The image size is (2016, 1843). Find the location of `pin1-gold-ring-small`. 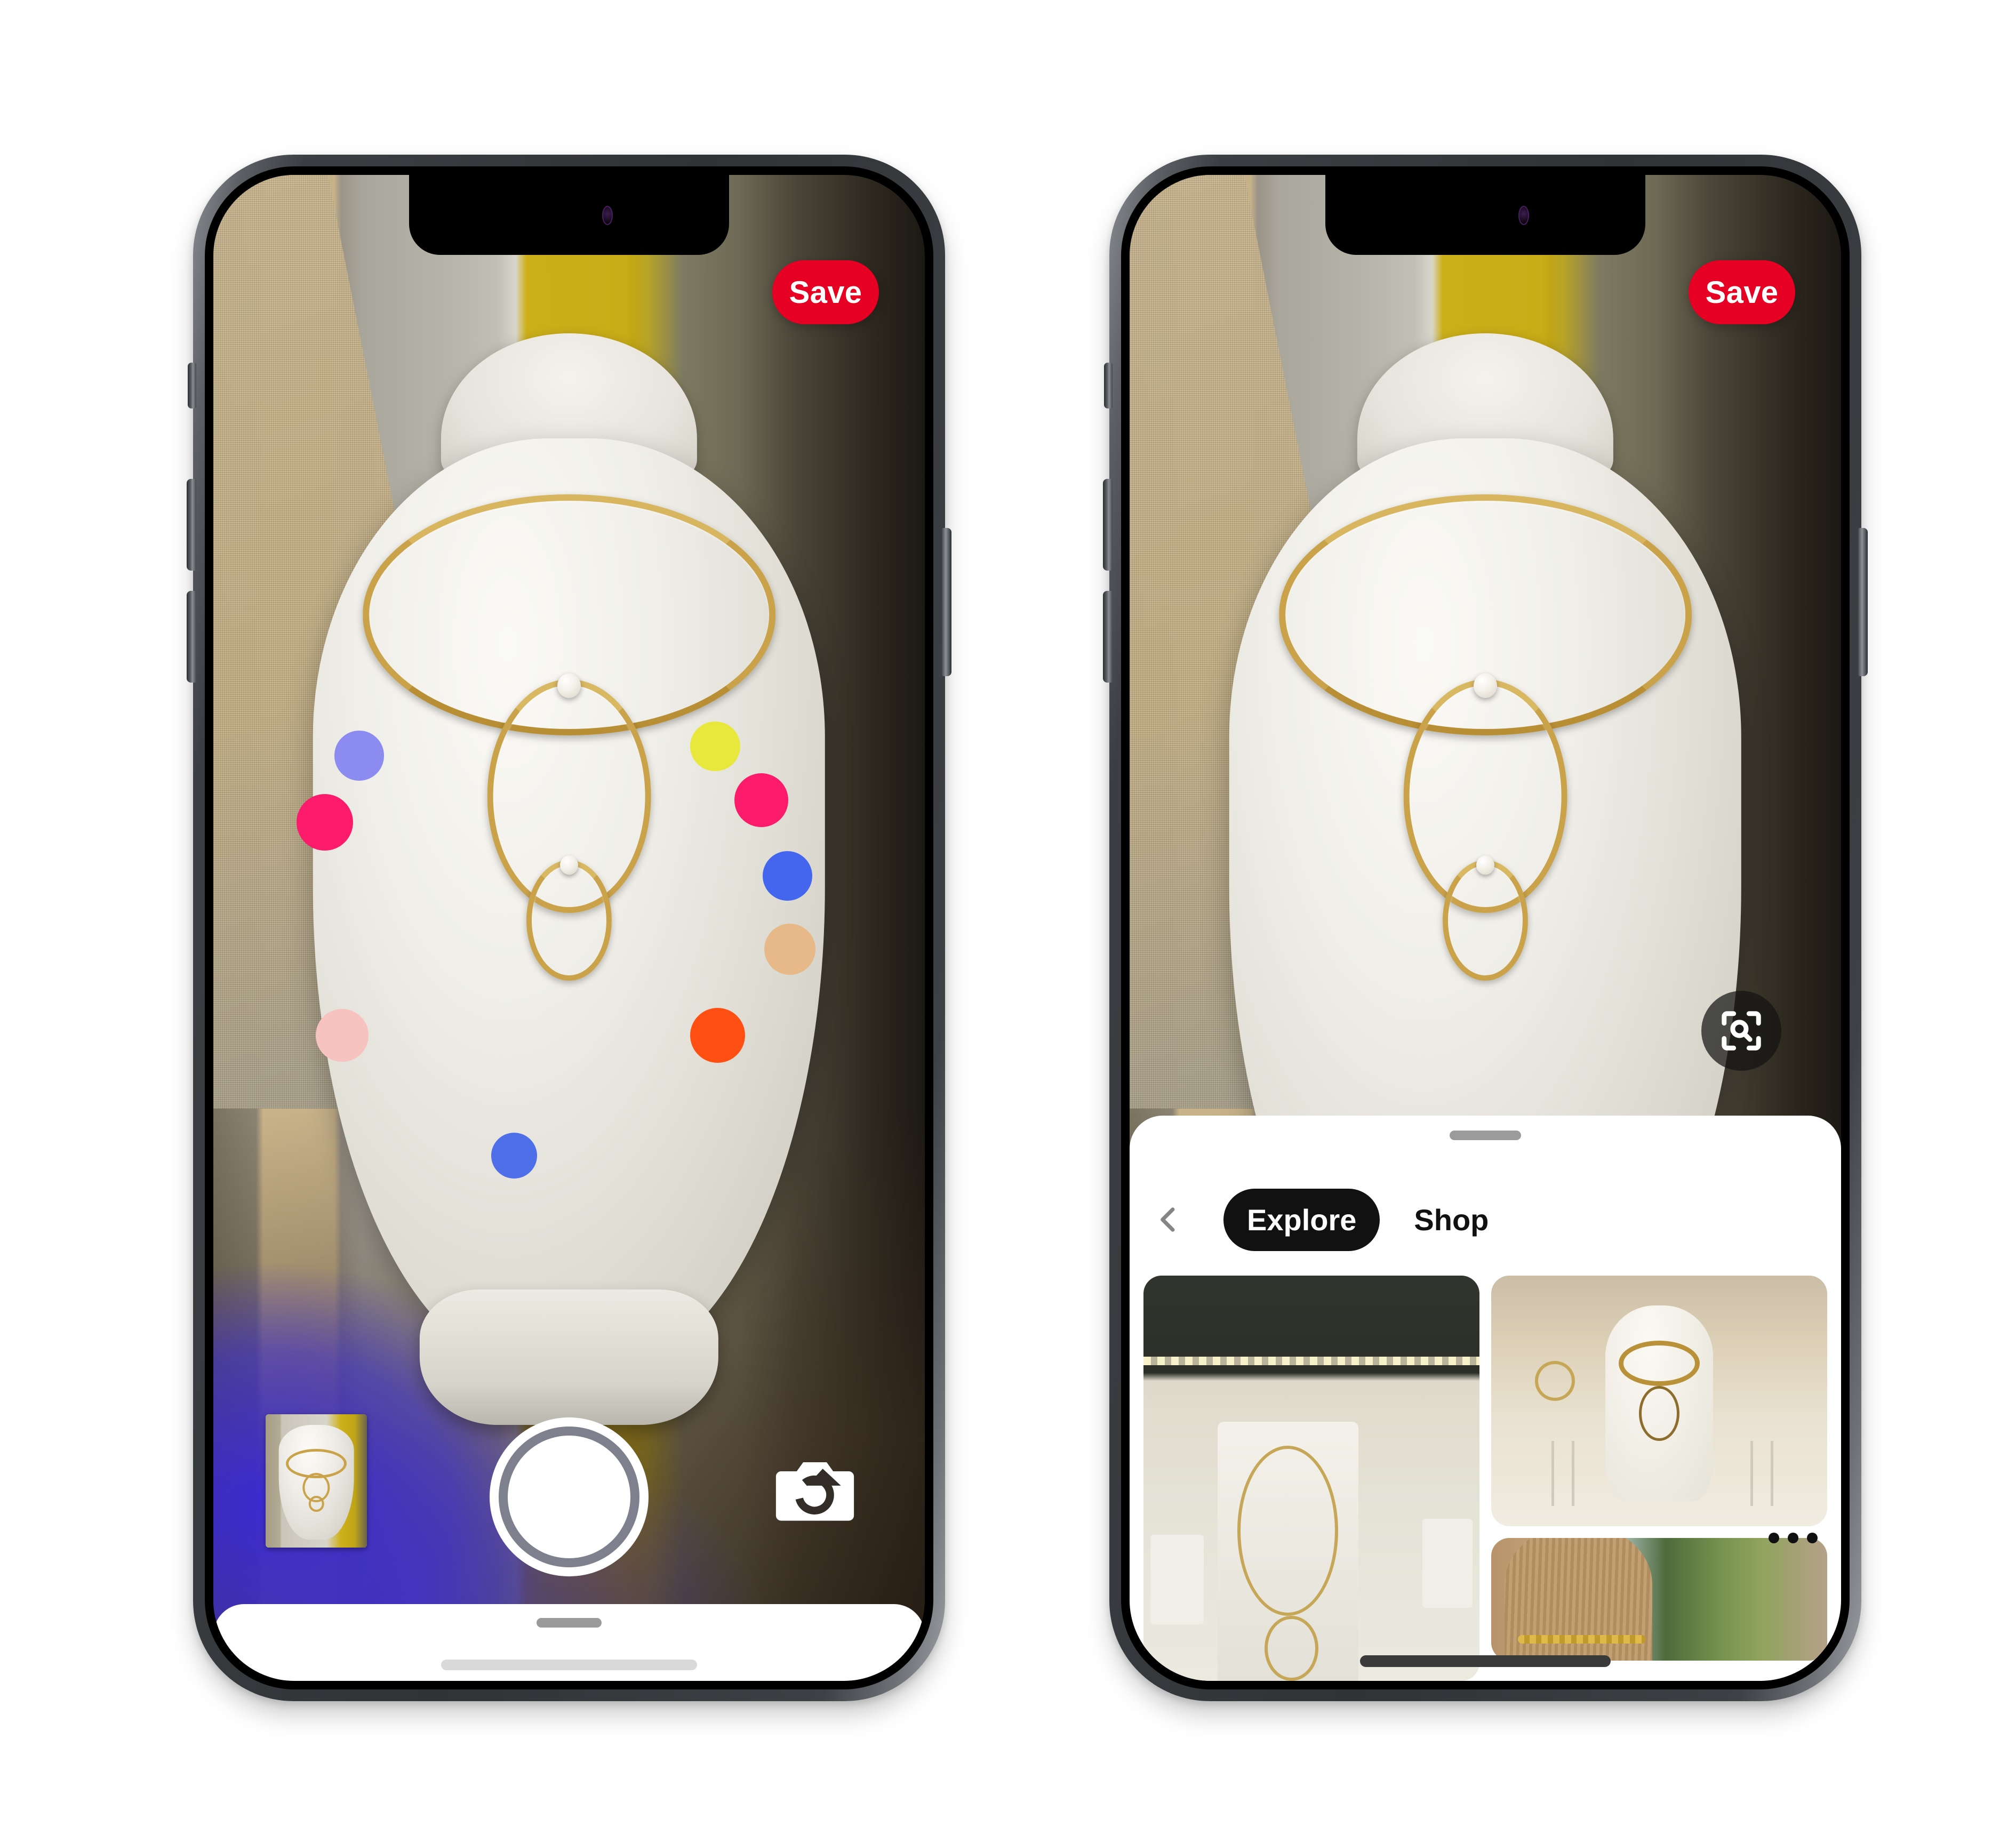

pin1-gold-ring-small is located at coordinates (1291, 1648).